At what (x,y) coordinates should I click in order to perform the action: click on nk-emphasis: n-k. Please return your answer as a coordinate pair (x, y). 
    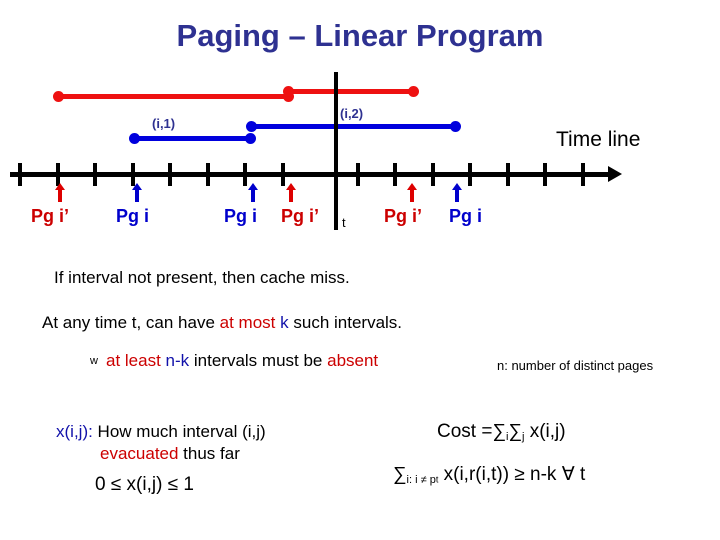
    Looking at the image, I should click on (175, 360).